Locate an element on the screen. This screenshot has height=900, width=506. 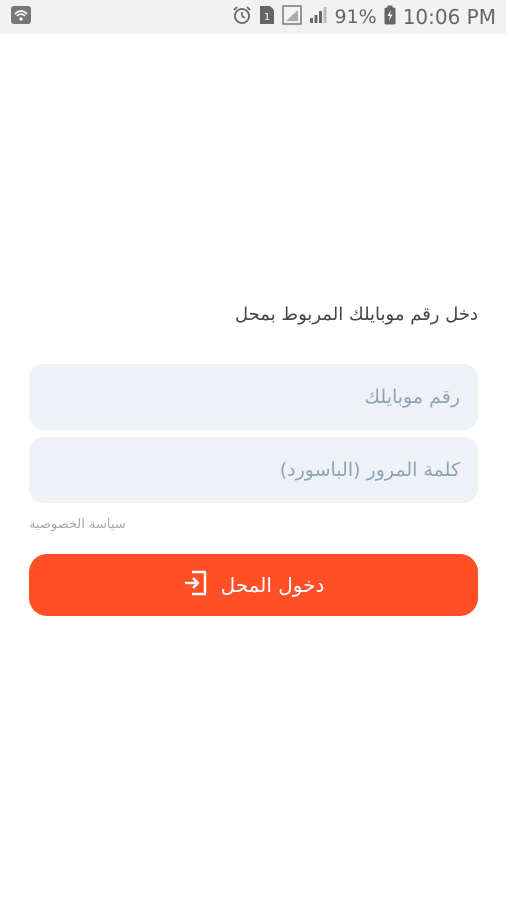
login-icon is located at coordinates (196, 585).